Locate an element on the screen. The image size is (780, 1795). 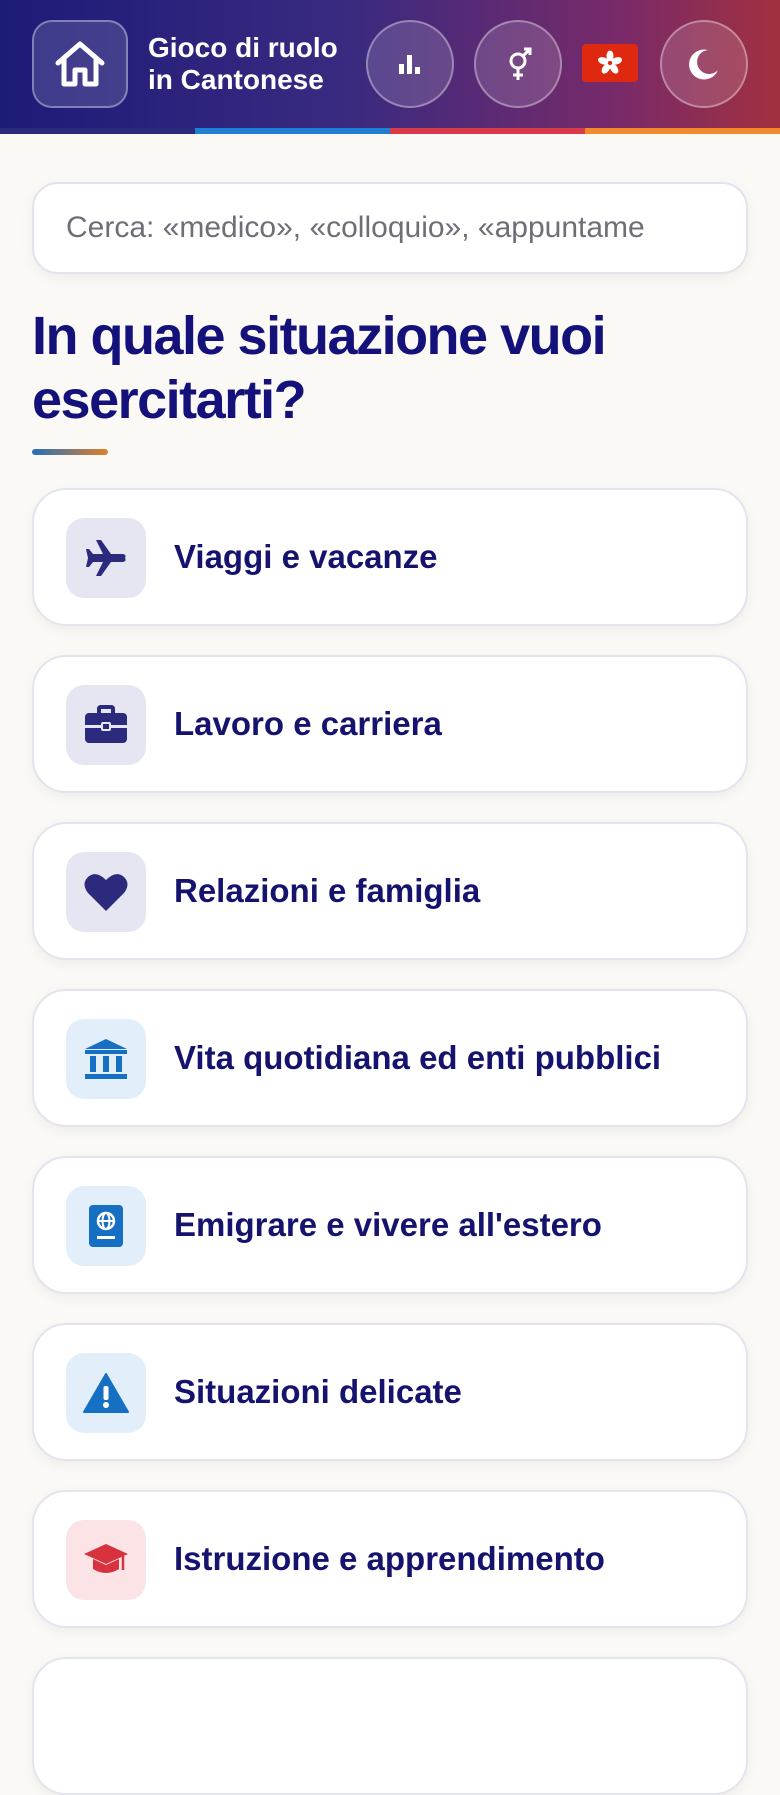
title-underline is located at coordinates (70, 452).